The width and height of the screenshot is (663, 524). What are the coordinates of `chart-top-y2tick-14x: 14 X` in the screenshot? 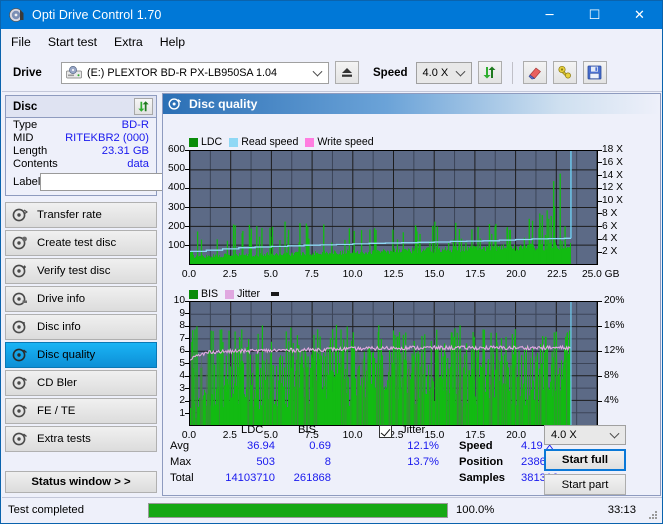 It's located at (612, 175).